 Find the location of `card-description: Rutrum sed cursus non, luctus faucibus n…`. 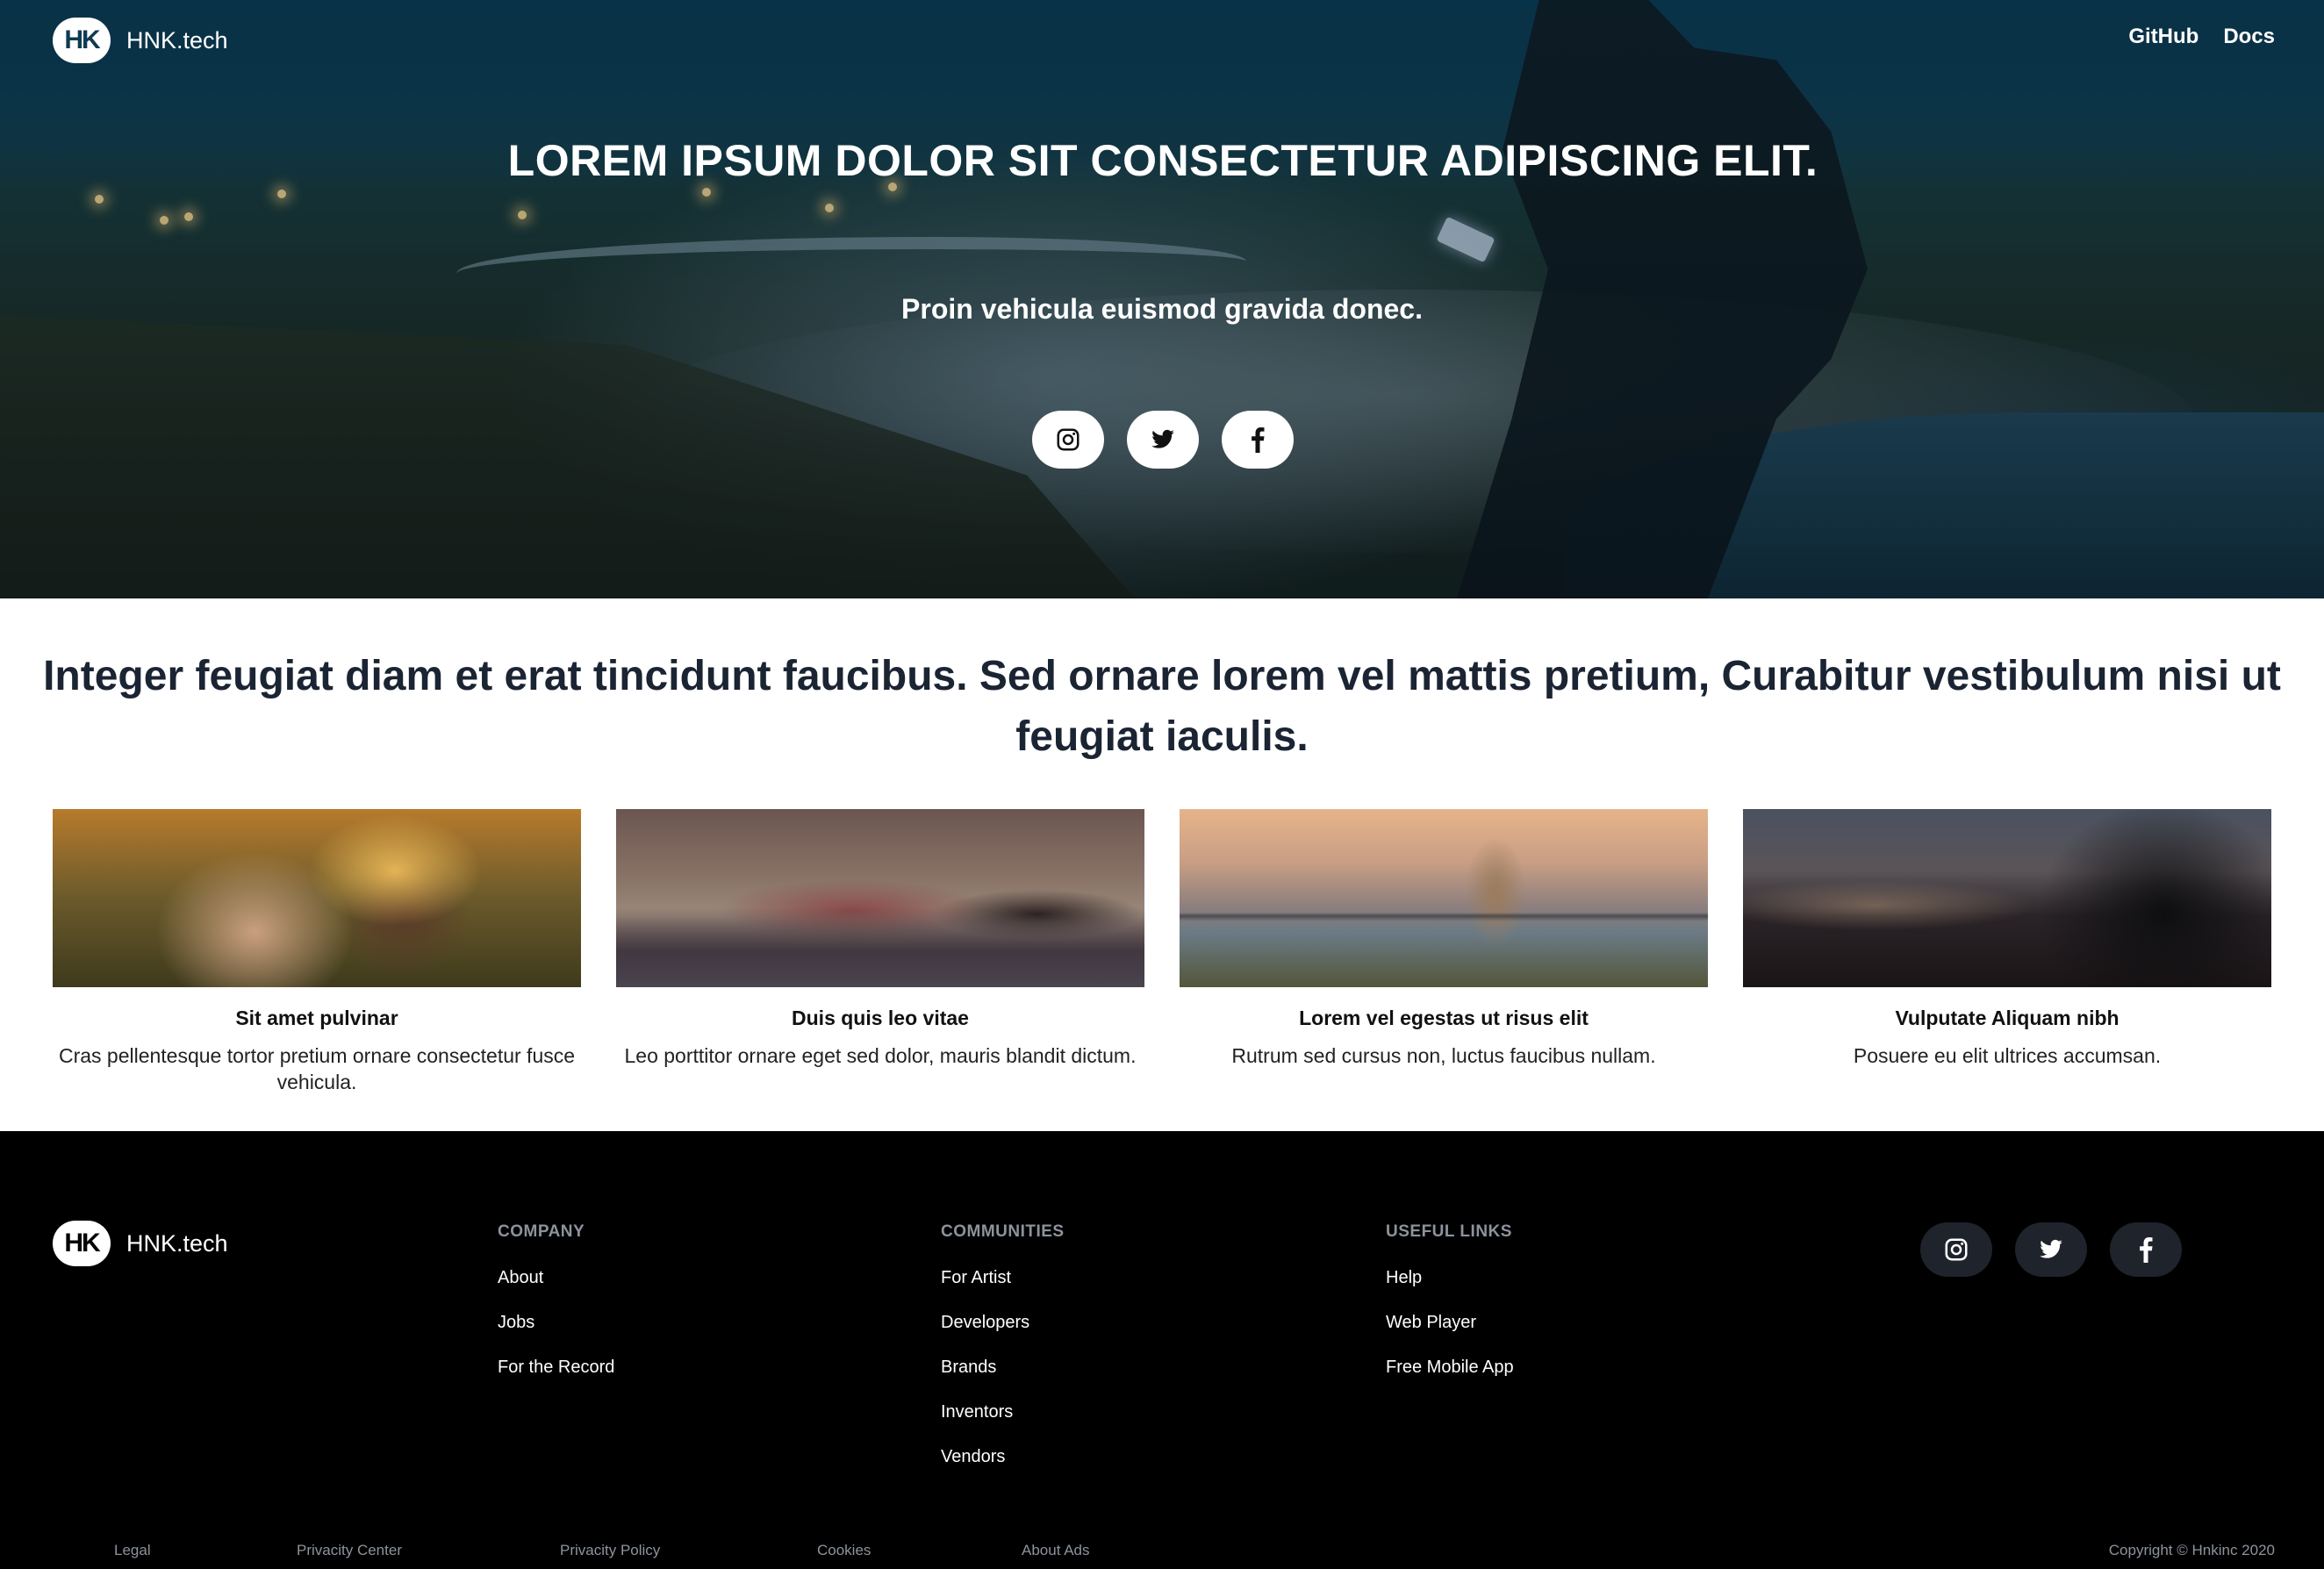

card-description: Rutrum sed cursus non, luctus faucibus n… is located at coordinates (1443, 1056).